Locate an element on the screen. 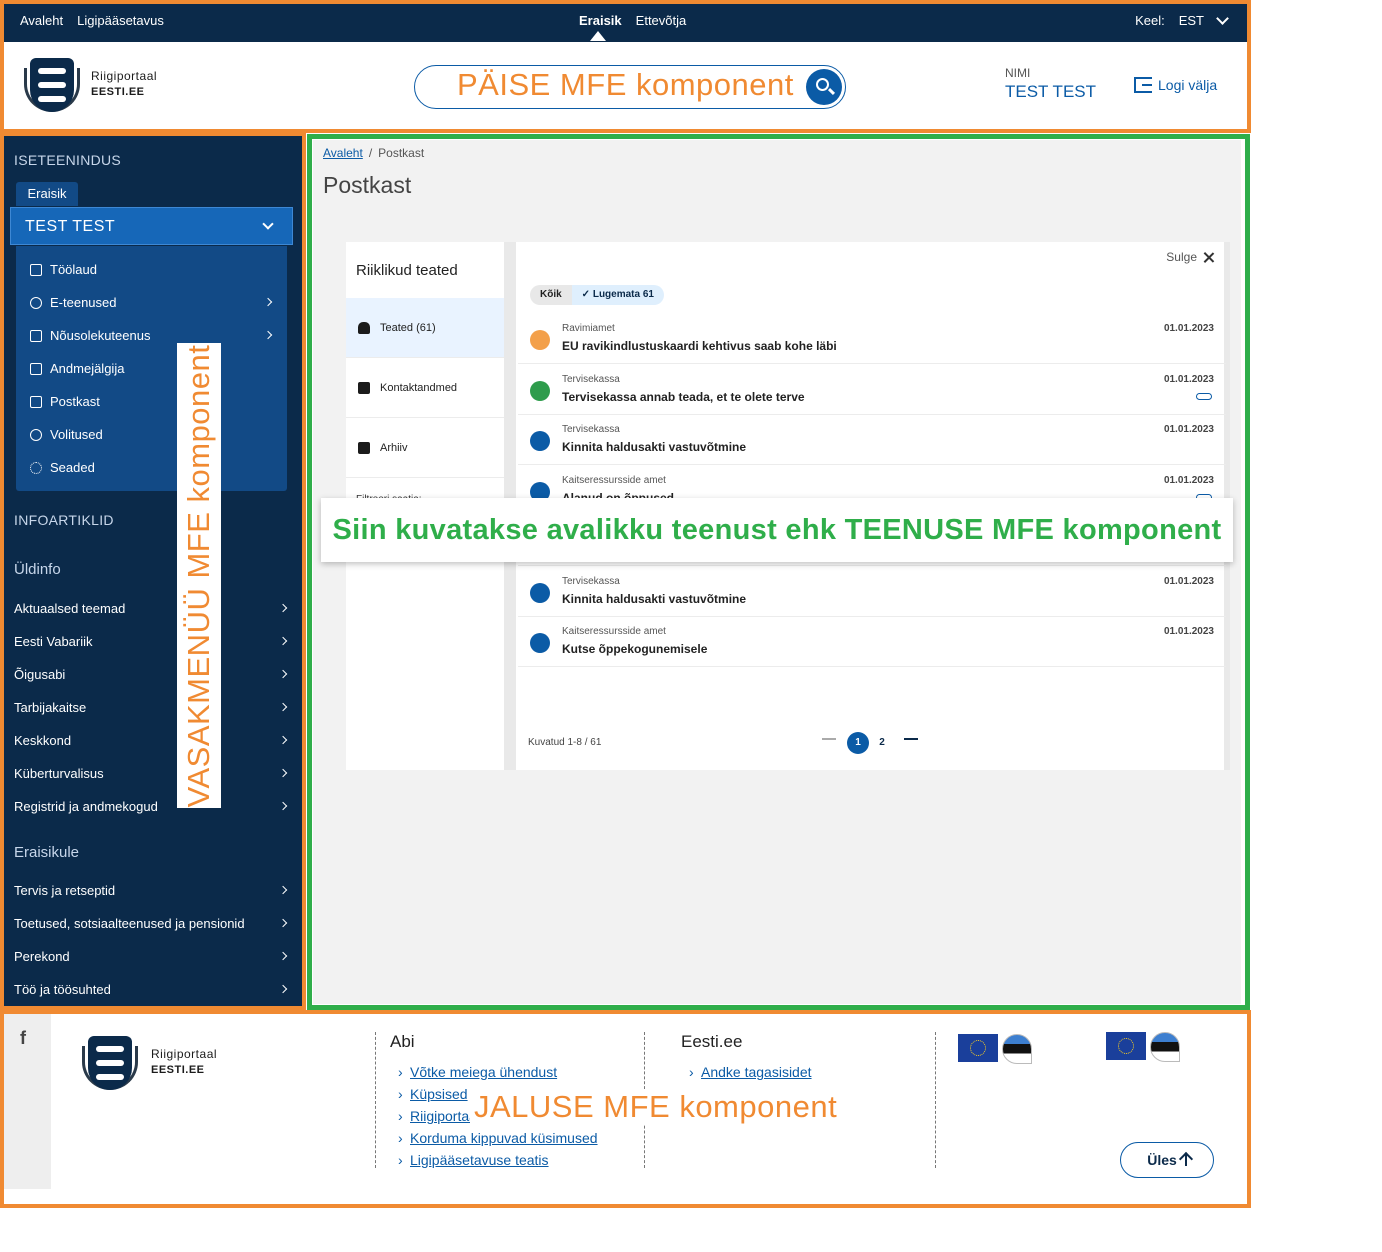  sidebar-item-toetused: Toetused, sotsiaalteenused ja pensionid is located at coordinates (152, 923).